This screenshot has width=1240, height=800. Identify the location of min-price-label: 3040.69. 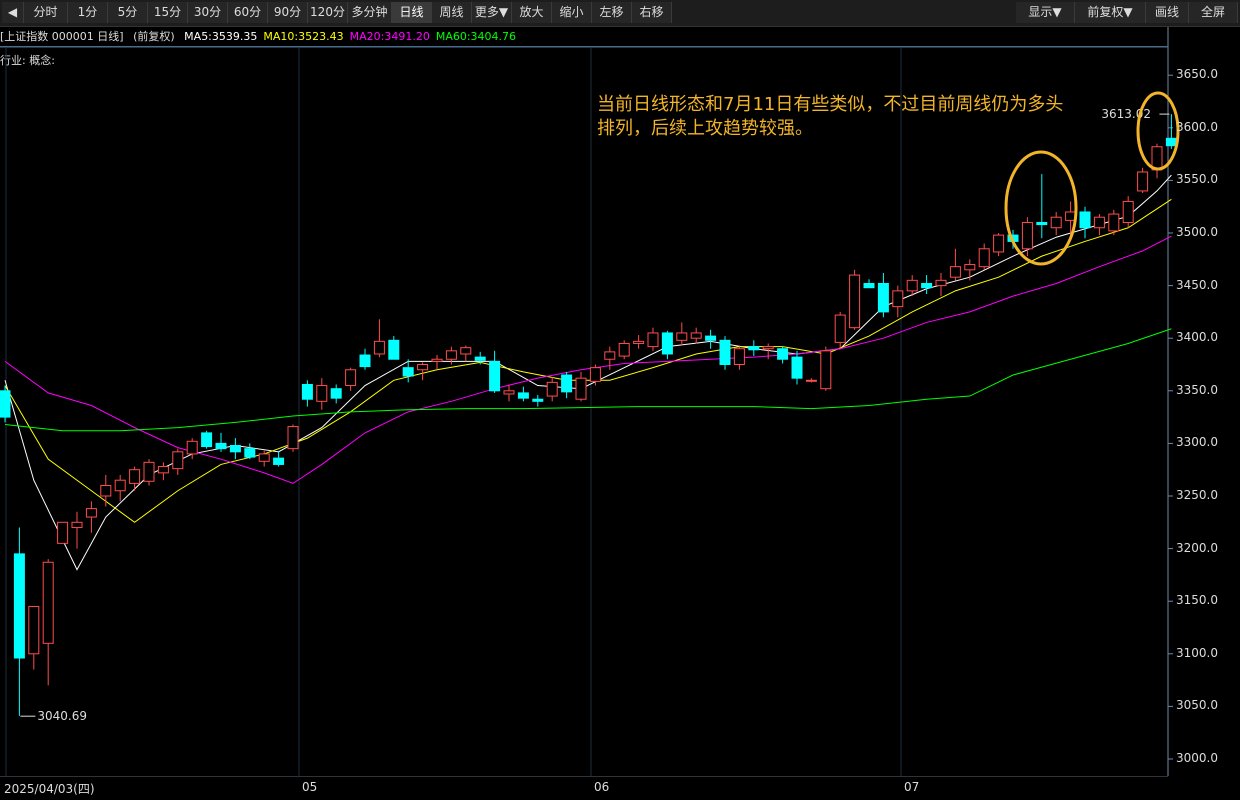
(62, 716).